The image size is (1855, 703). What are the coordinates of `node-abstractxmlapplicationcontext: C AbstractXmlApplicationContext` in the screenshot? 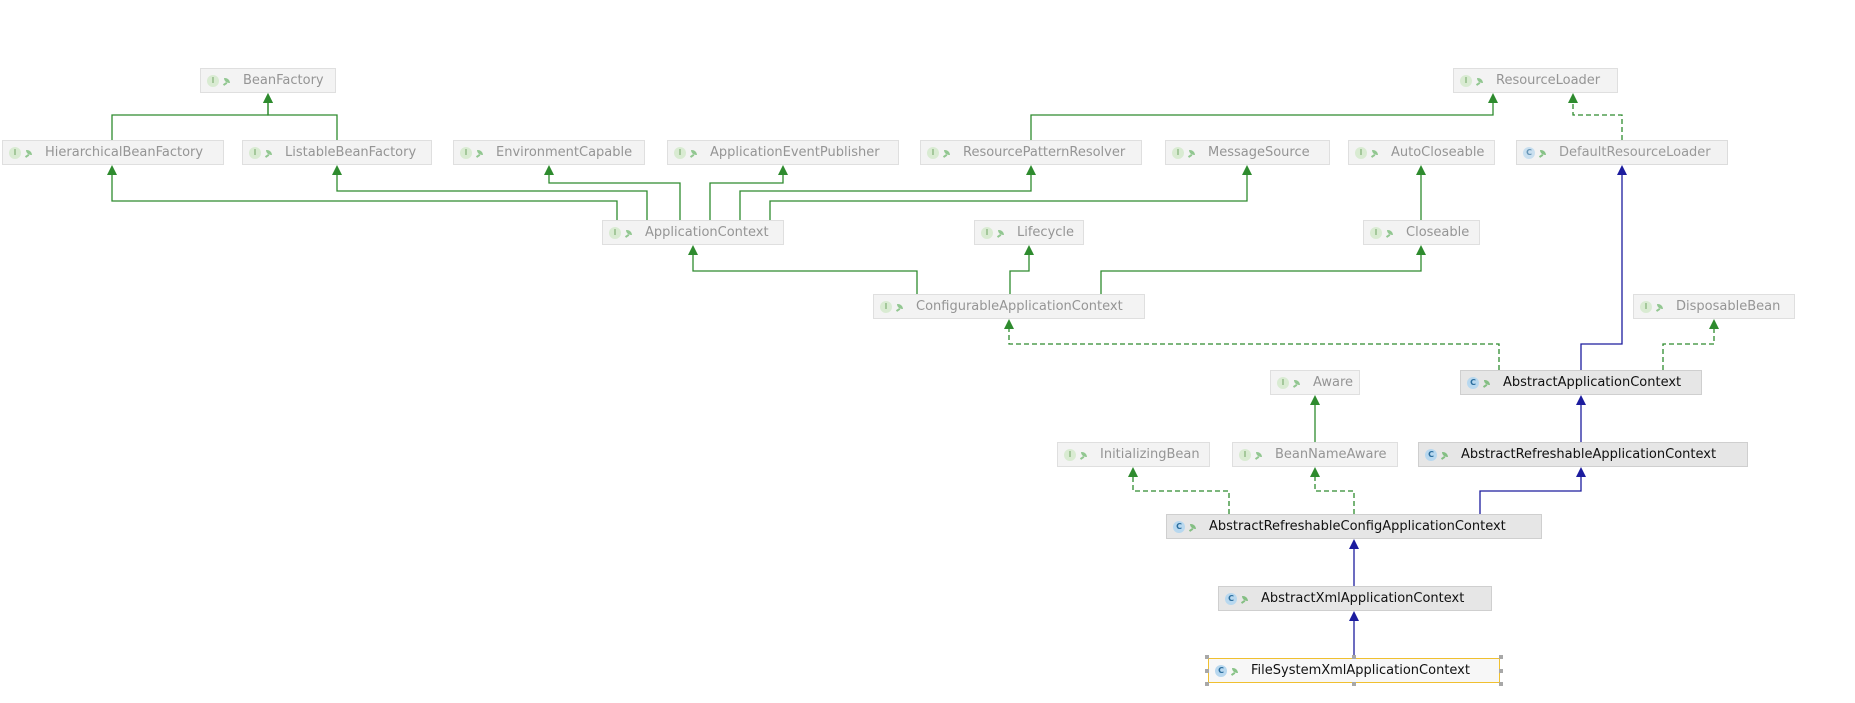 It's located at (1355, 598).